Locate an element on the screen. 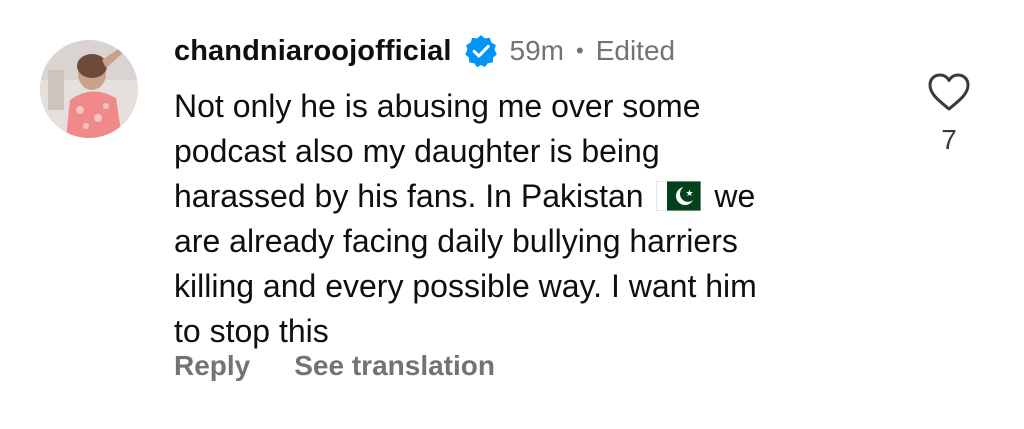  see-translation-button: See translation is located at coordinates (394, 366).